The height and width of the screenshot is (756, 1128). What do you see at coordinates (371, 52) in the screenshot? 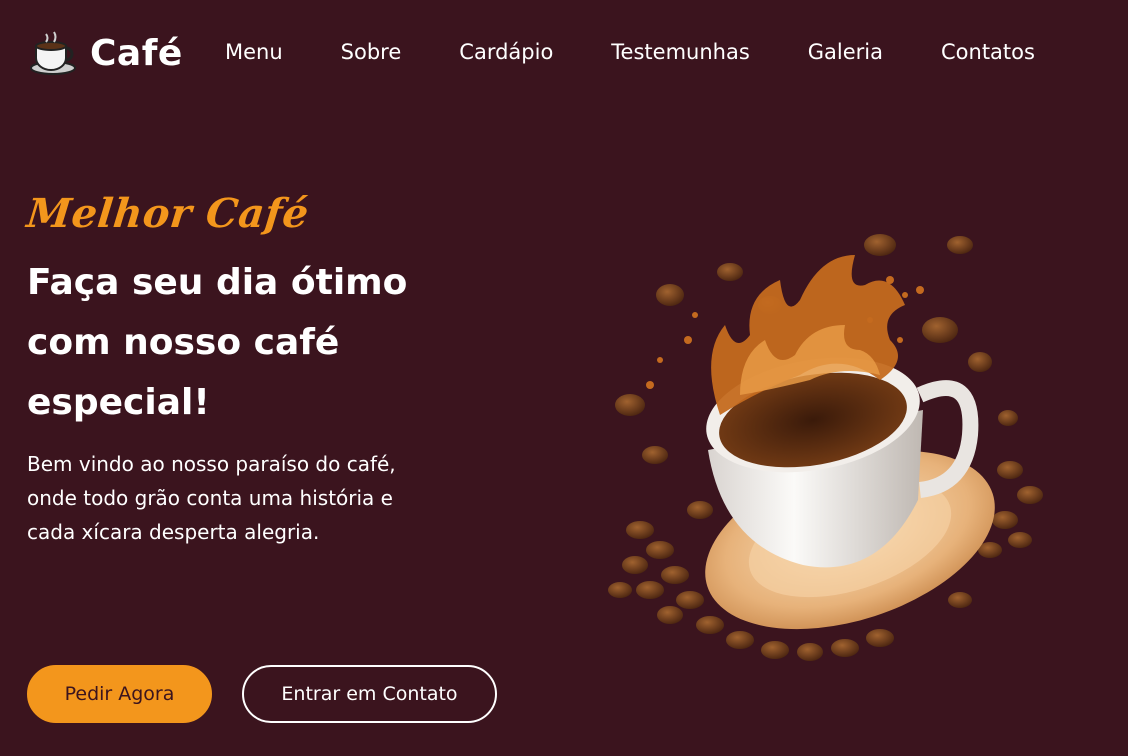
I see `nav-link-sobre: Sobre` at bounding box center [371, 52].